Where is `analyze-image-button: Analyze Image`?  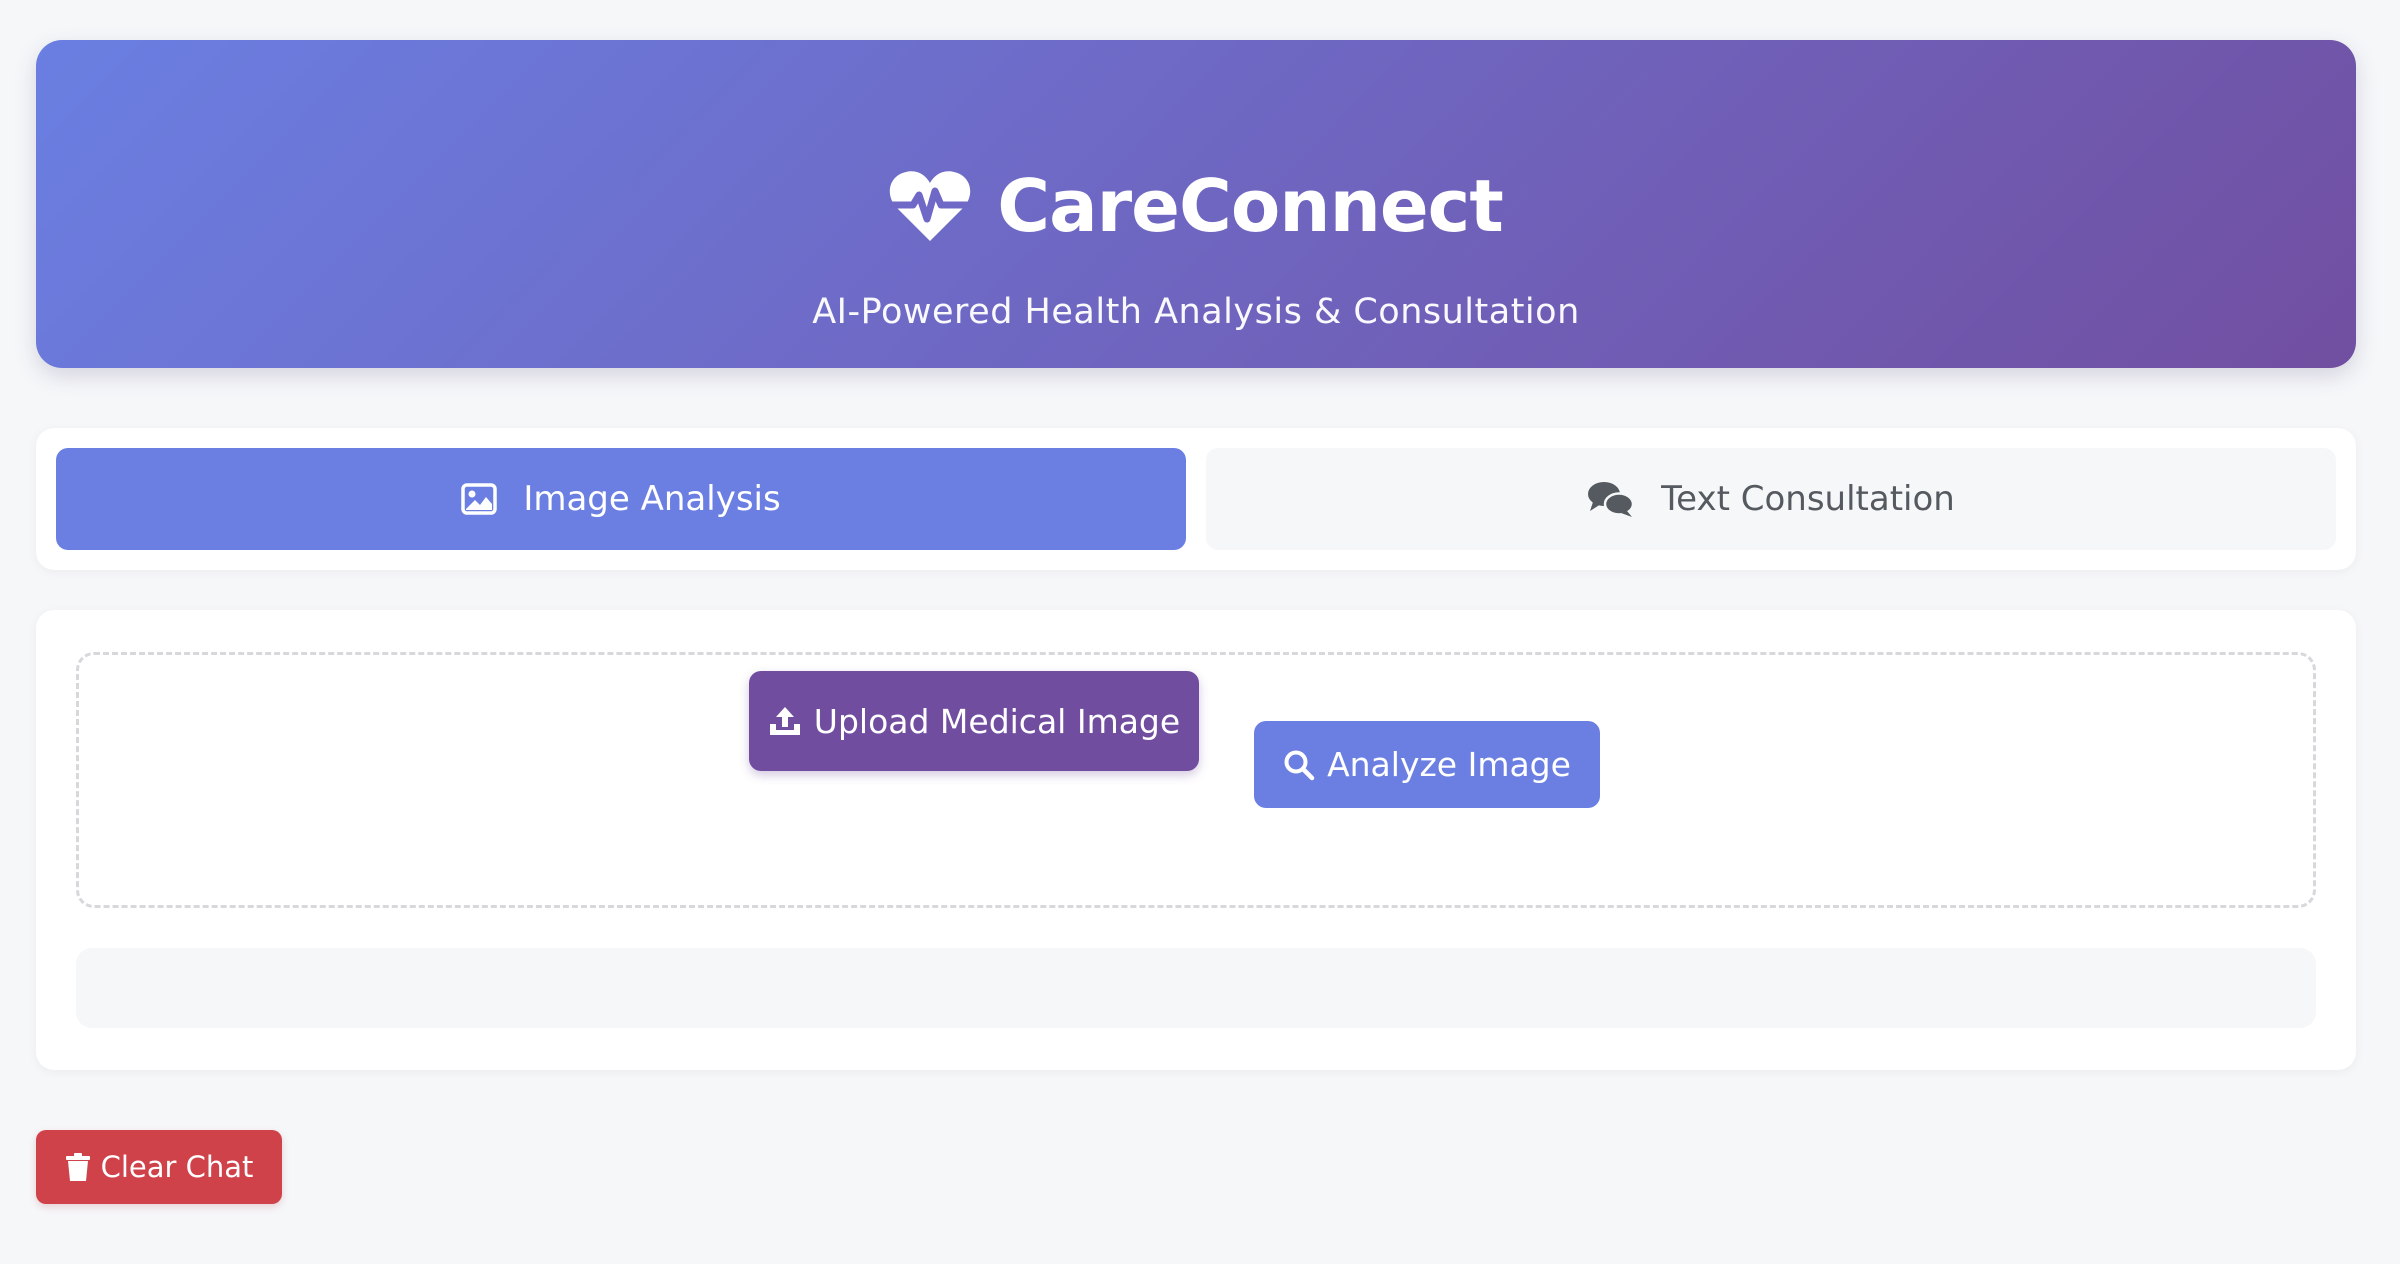 analyze-image-button: Analyze Image is located at coordinates (1427, 764).